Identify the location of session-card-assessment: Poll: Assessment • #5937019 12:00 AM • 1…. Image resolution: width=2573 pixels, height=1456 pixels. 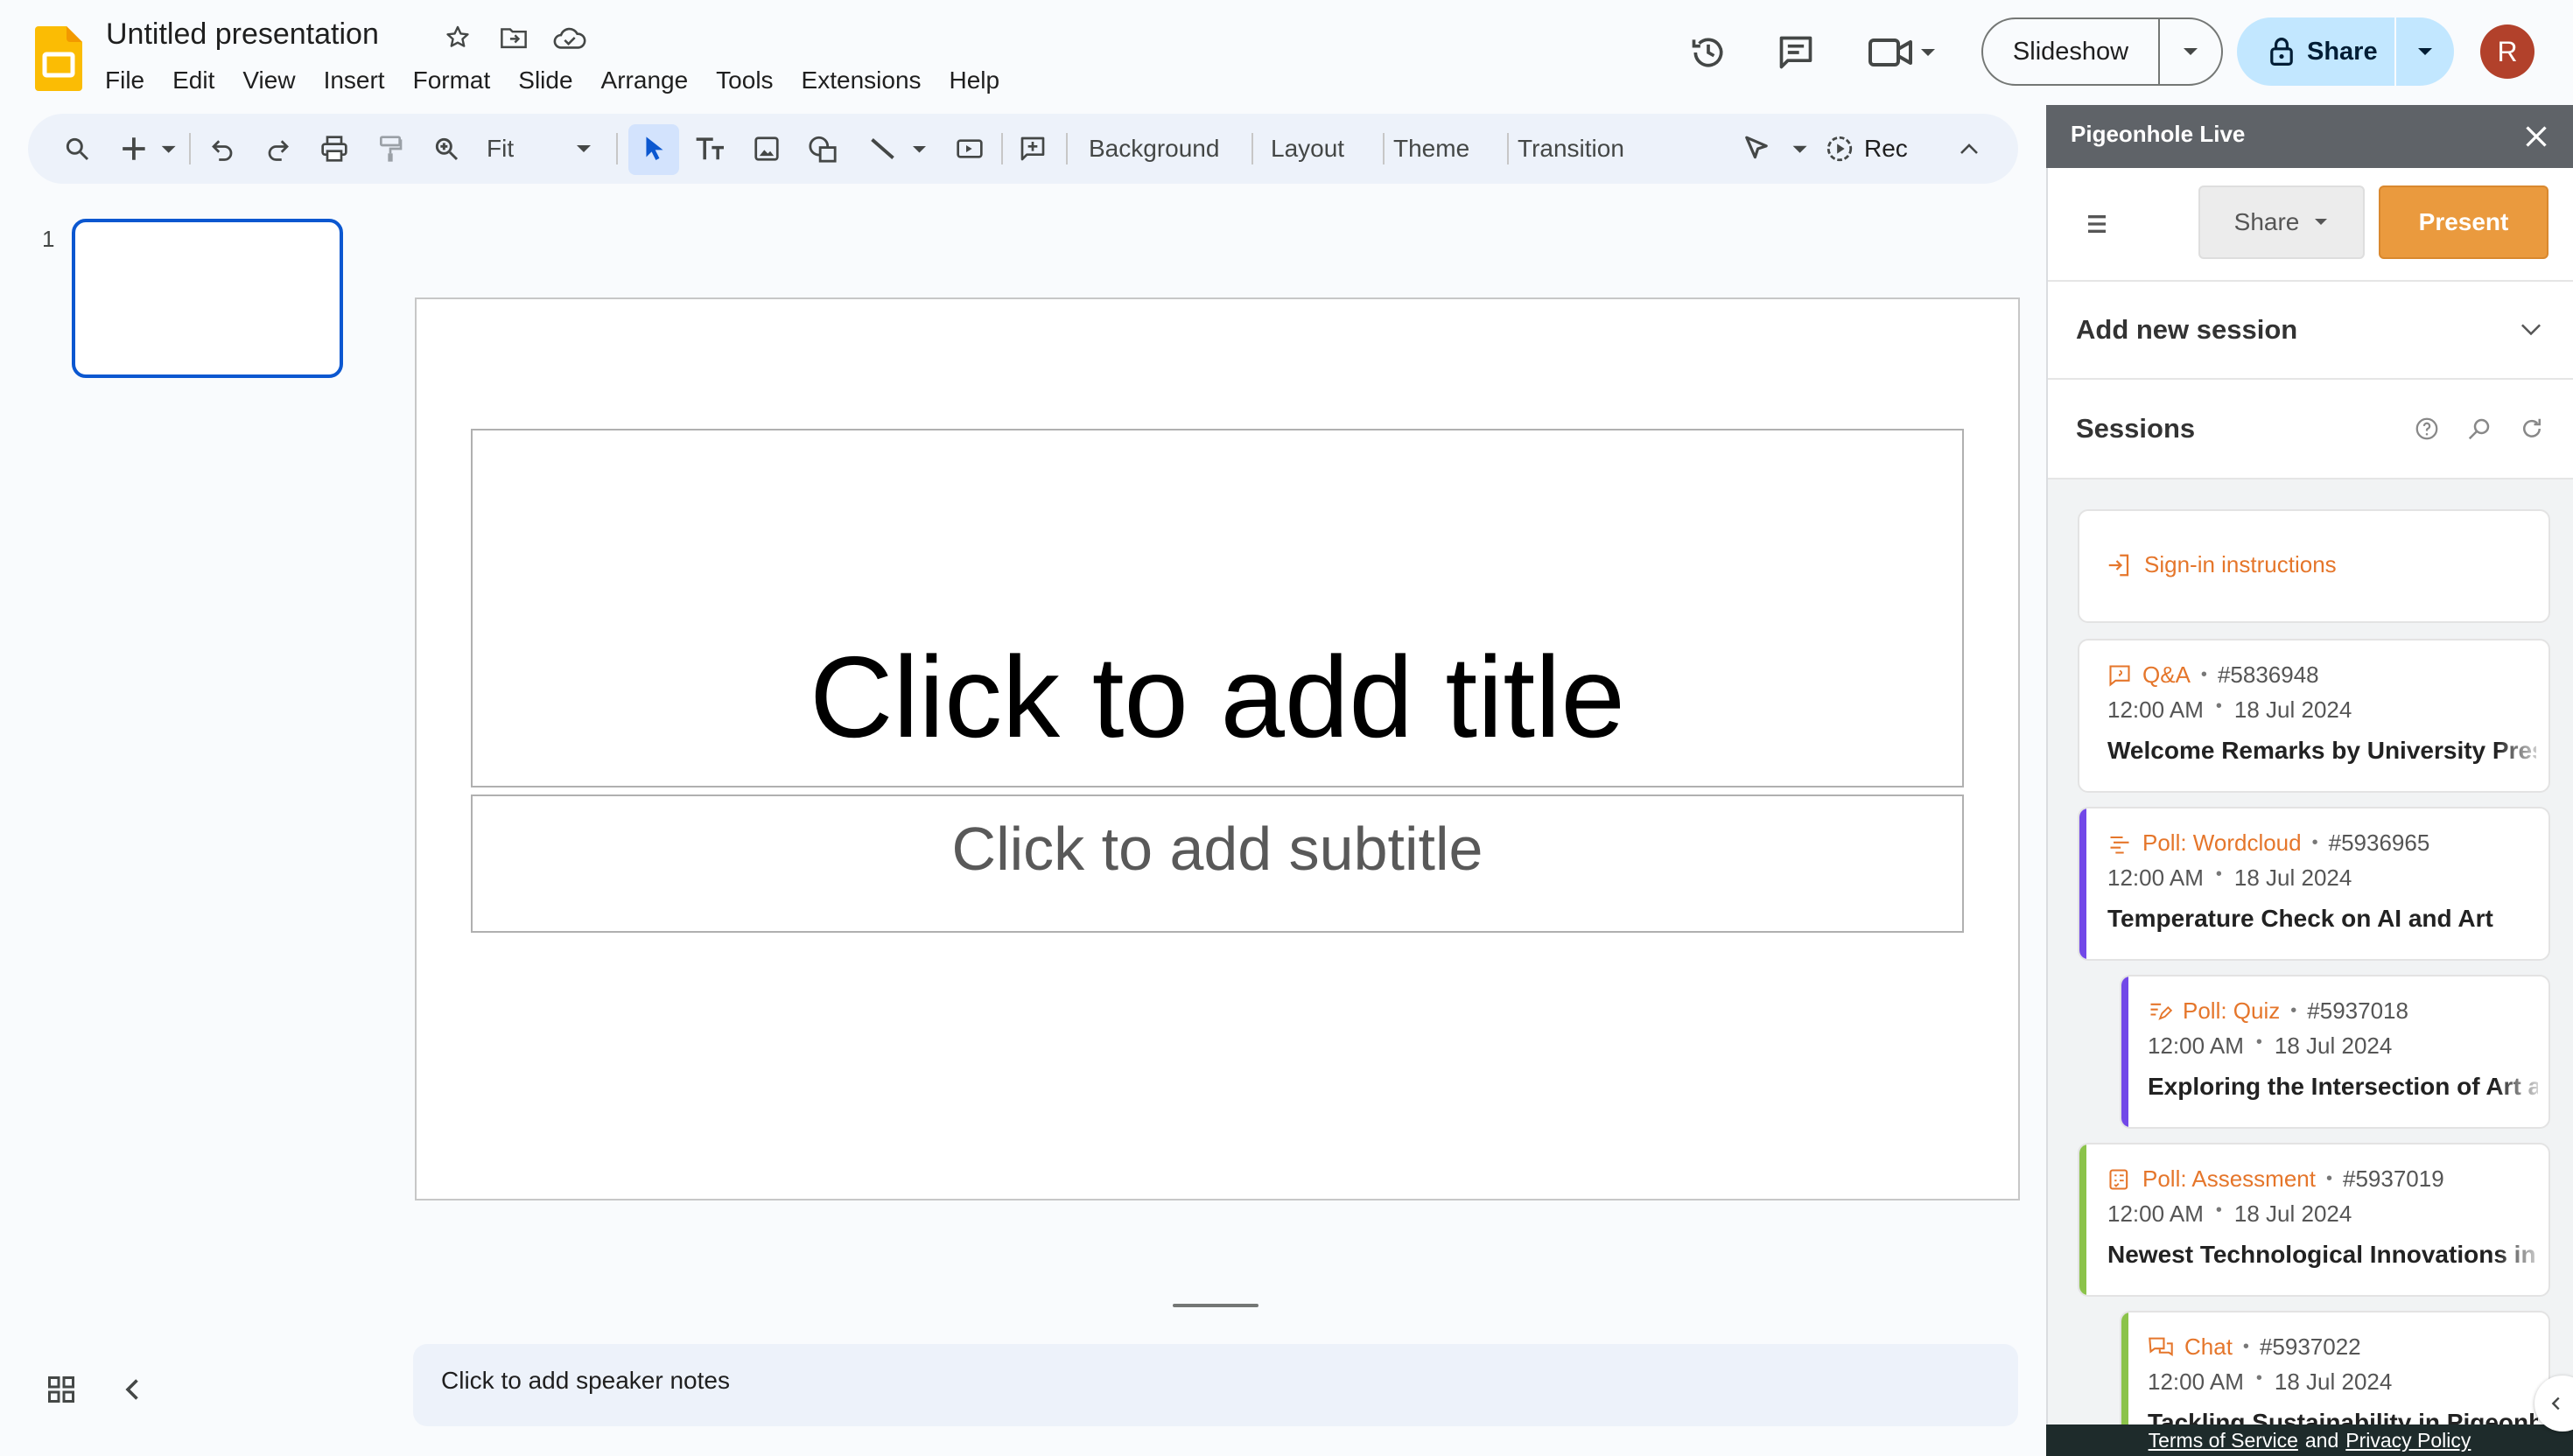
(2314, 1220).